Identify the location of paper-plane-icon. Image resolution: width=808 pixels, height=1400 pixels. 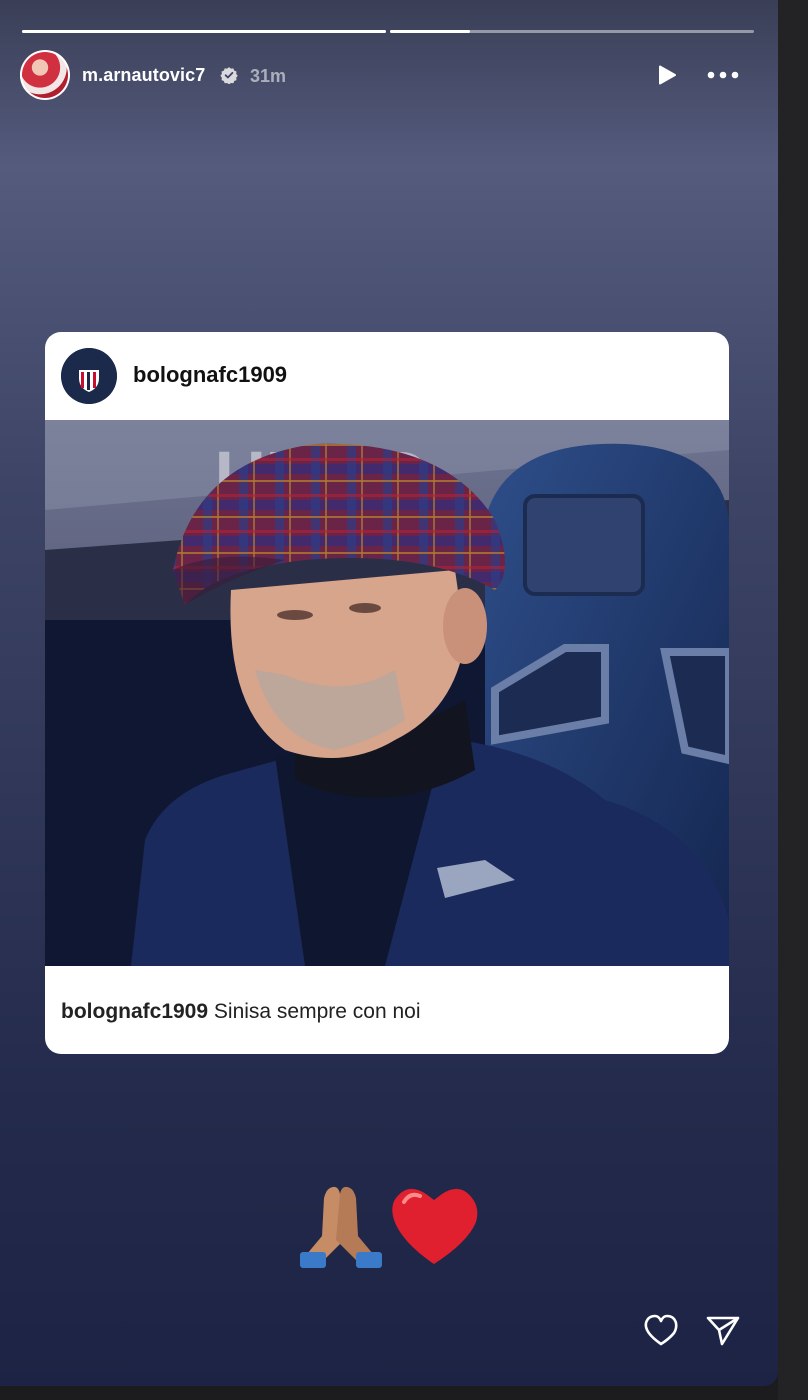
(723, 1330).